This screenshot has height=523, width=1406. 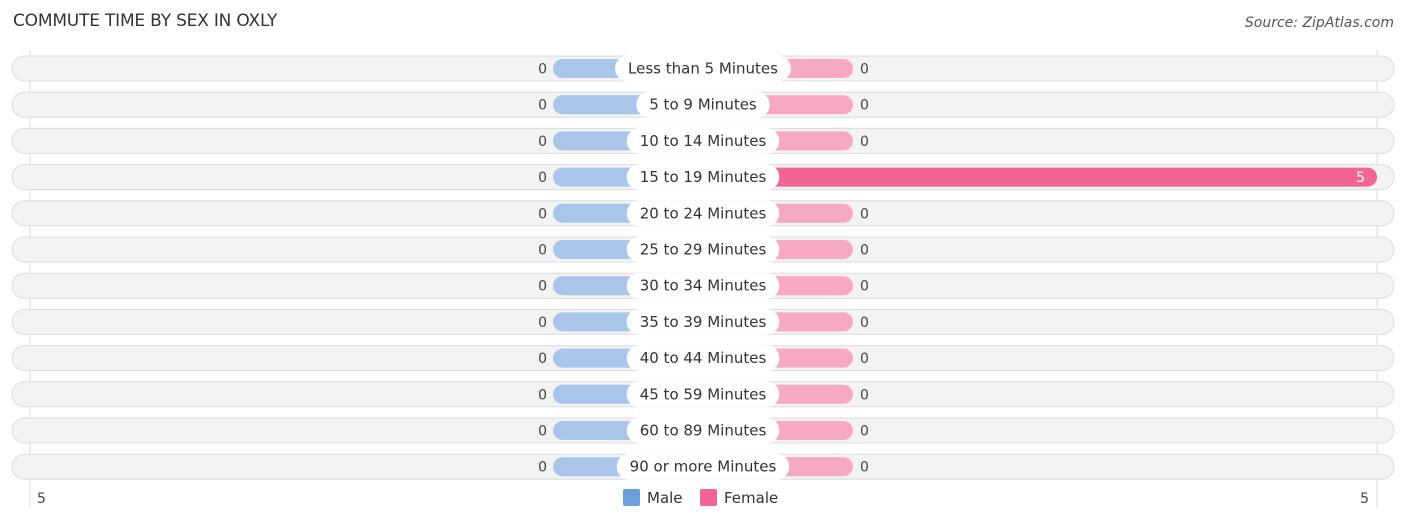 I want to click on category-label: 15 to 19 Minutes, so click(x=703, y=177).